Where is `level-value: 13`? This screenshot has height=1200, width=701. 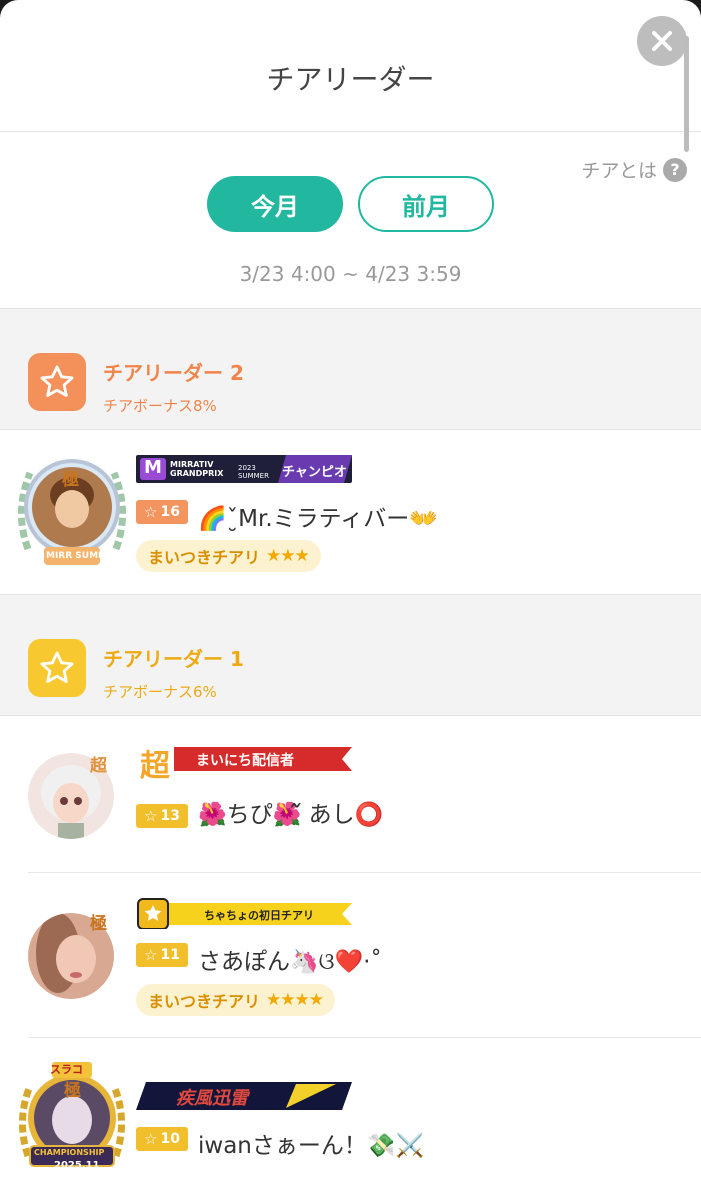
level-value: 13 is located at coordinates (170, 816).